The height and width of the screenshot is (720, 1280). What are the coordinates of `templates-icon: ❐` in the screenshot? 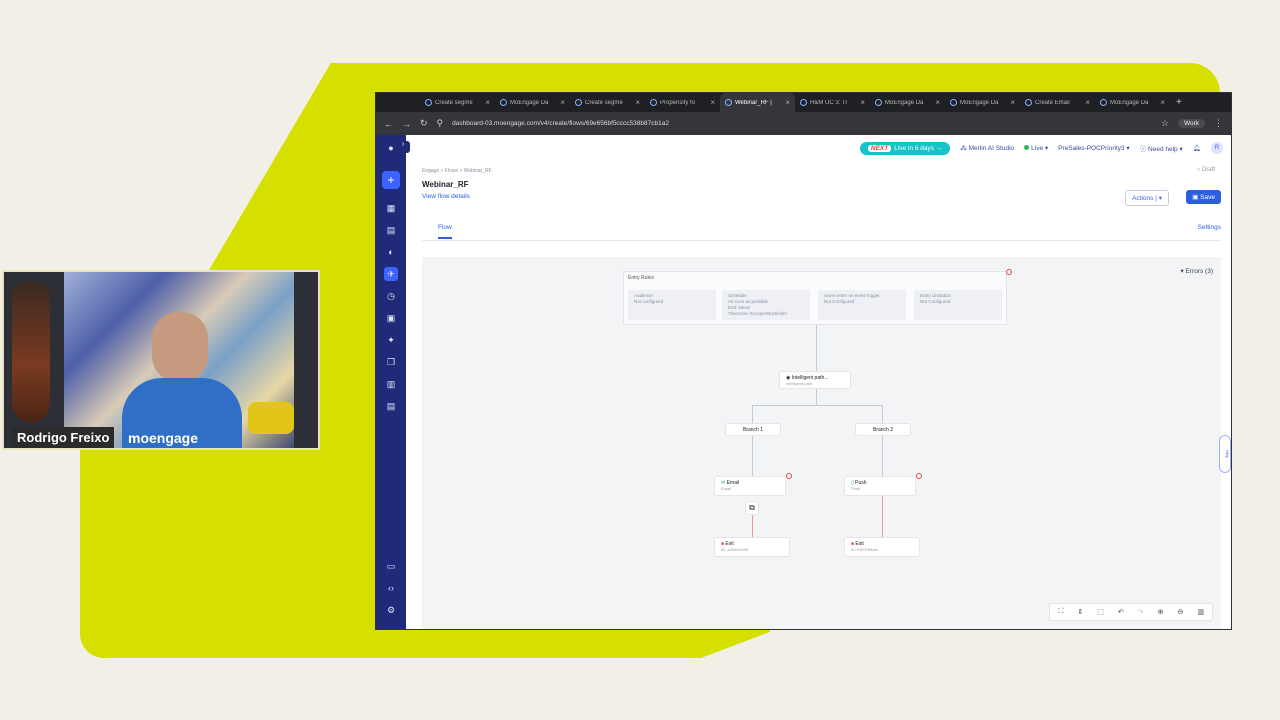 It's located at (391, 362).